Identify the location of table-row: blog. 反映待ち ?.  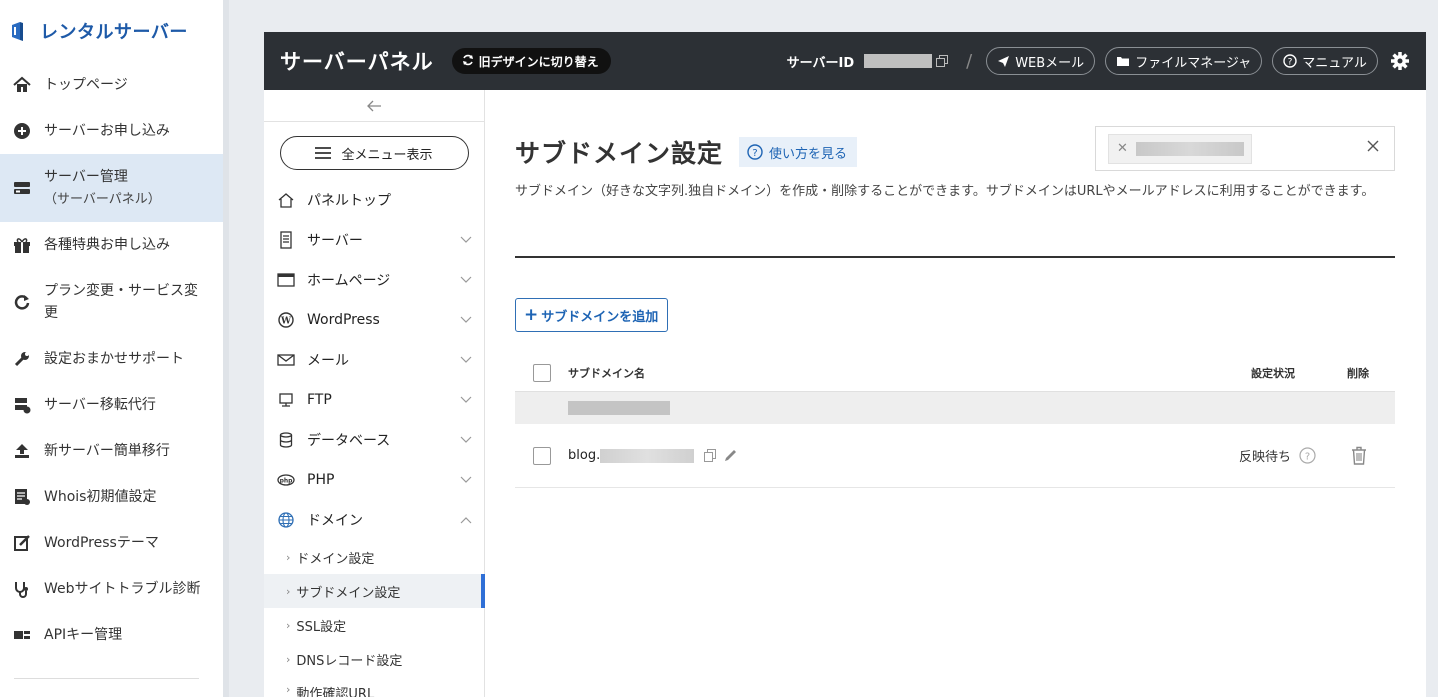
(955, 456).